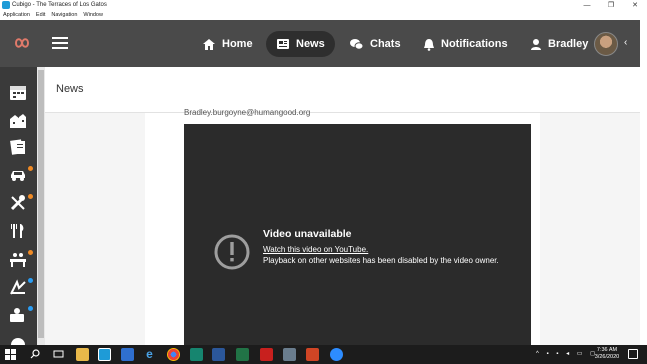 The width and height of the screenshot is (647, 364). Describe the element at coordinates (266, 354) in the screenshot. I see `acrobat-icon` at that location.